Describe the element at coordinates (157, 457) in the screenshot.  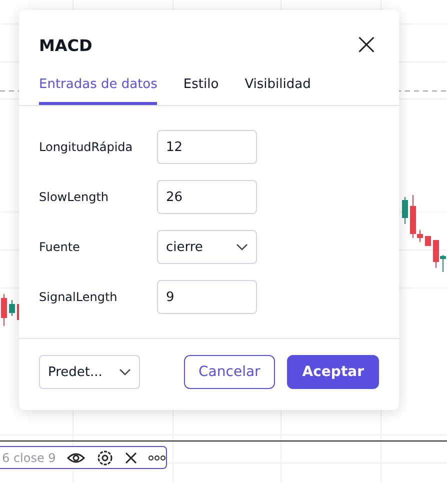
I see `more-icon` at that location.